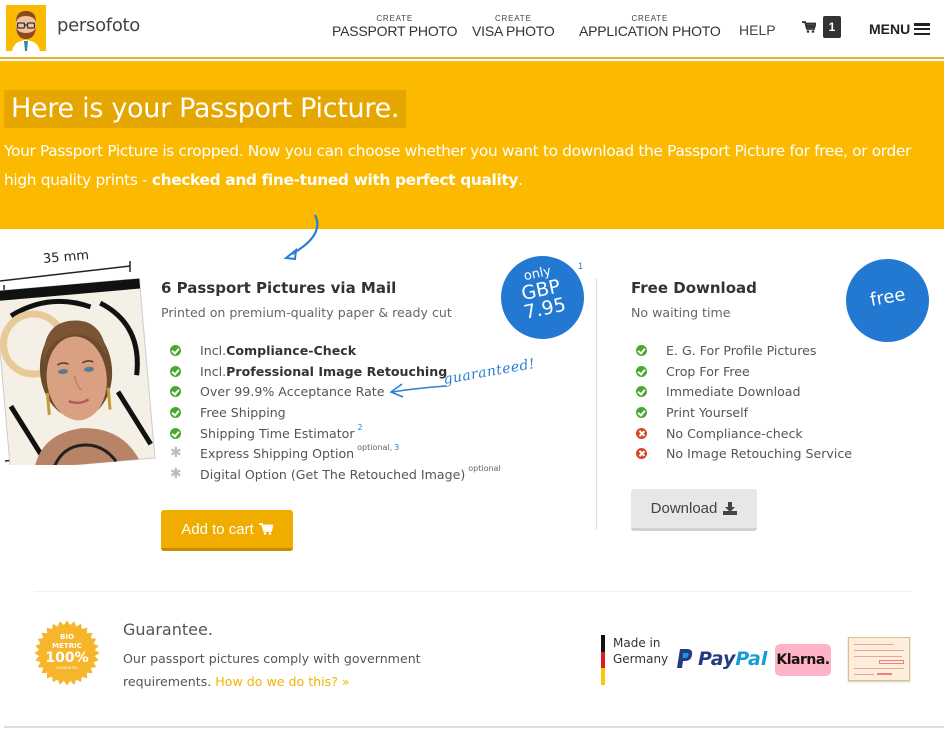 This screenshot has height=730, width=944. Describe the element at coordinates (717, 659) in the screenshot. I see `paypal-part1: Pay` at that location.